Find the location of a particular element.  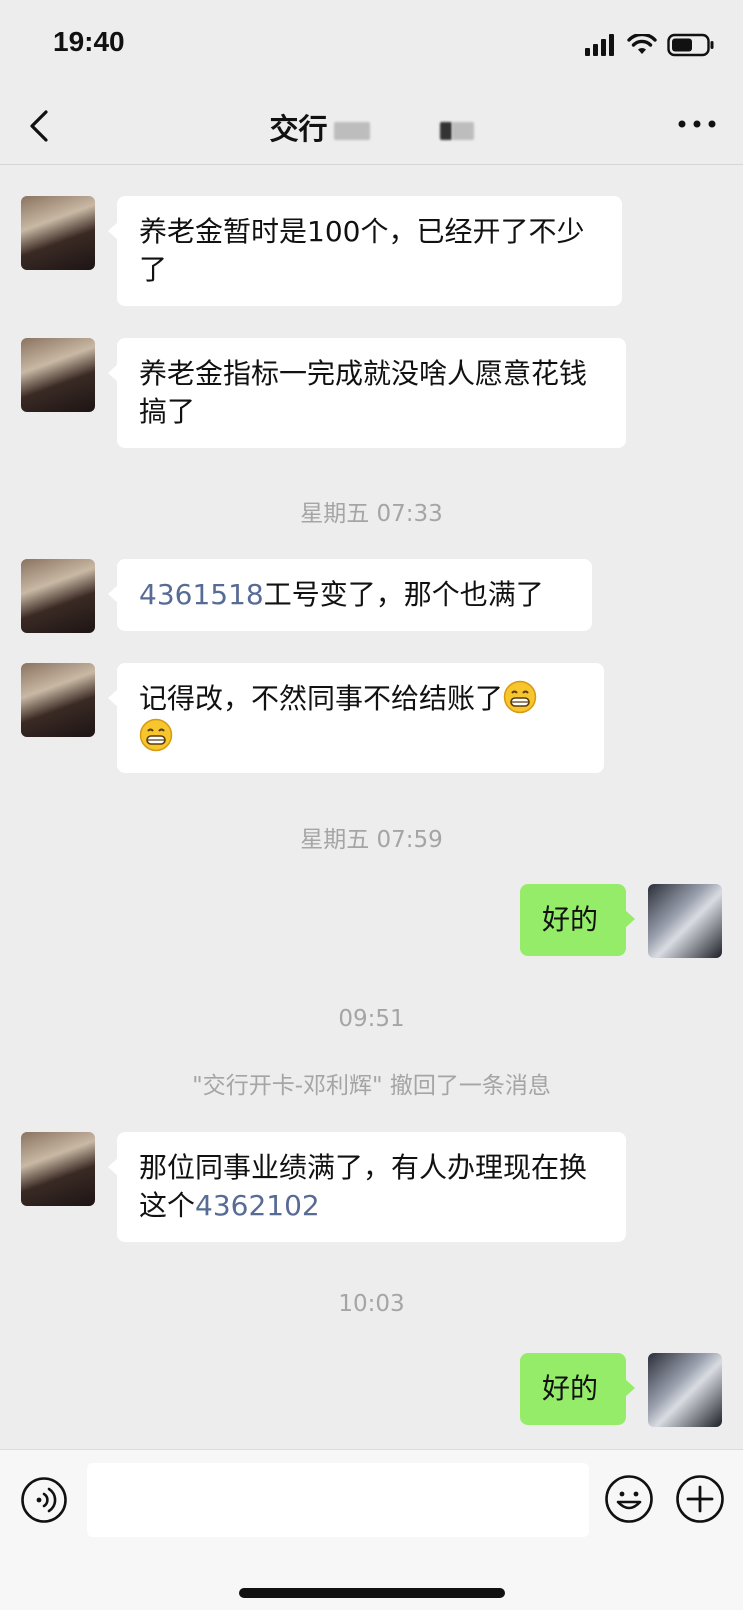

more-icon is located at coordinates (697, 124).